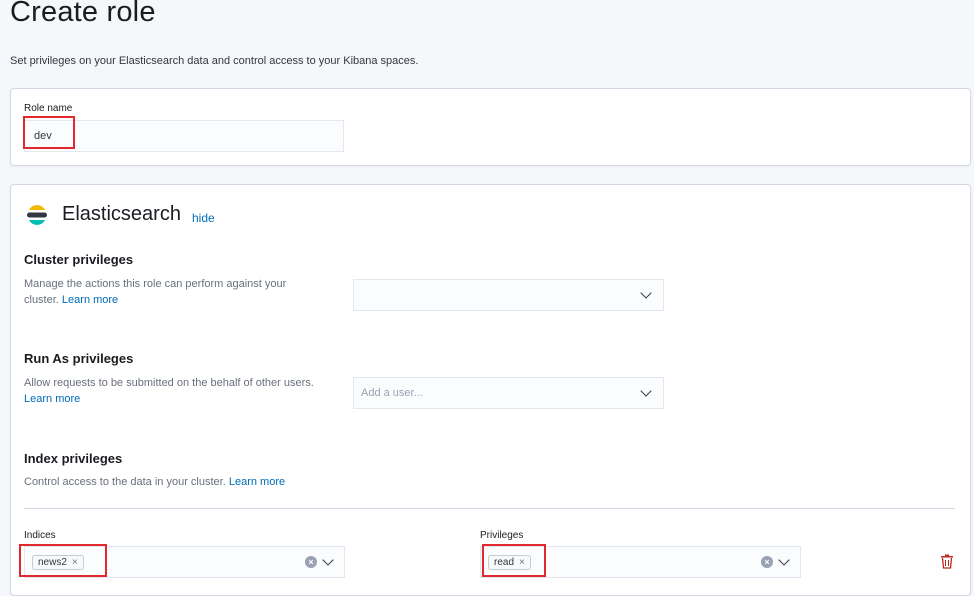 This screenshot has height=596, width=974. Describe the element at coordinates (121, 214) in the screenshot. I see `elasticsearch-title: Elasticsearch` at that location.